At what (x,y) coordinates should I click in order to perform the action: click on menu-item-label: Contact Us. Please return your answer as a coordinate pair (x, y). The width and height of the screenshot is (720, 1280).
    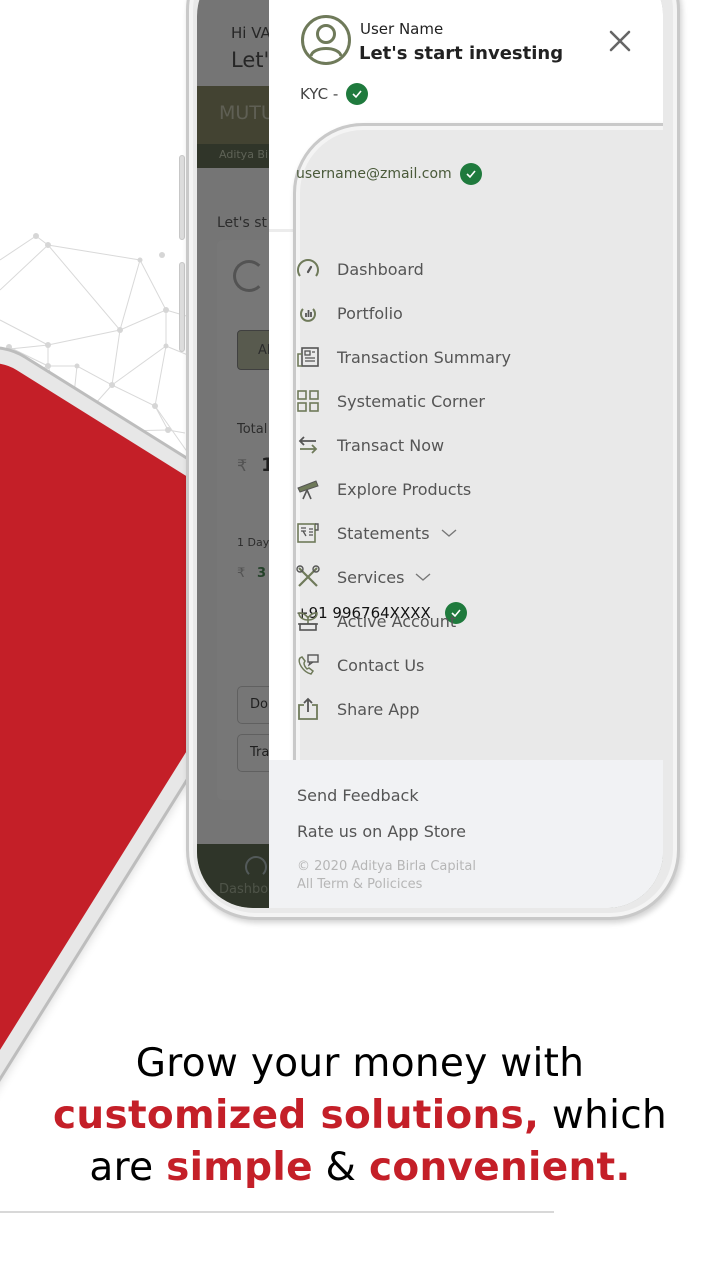
    Looking at the image, I should click on (381, 665).